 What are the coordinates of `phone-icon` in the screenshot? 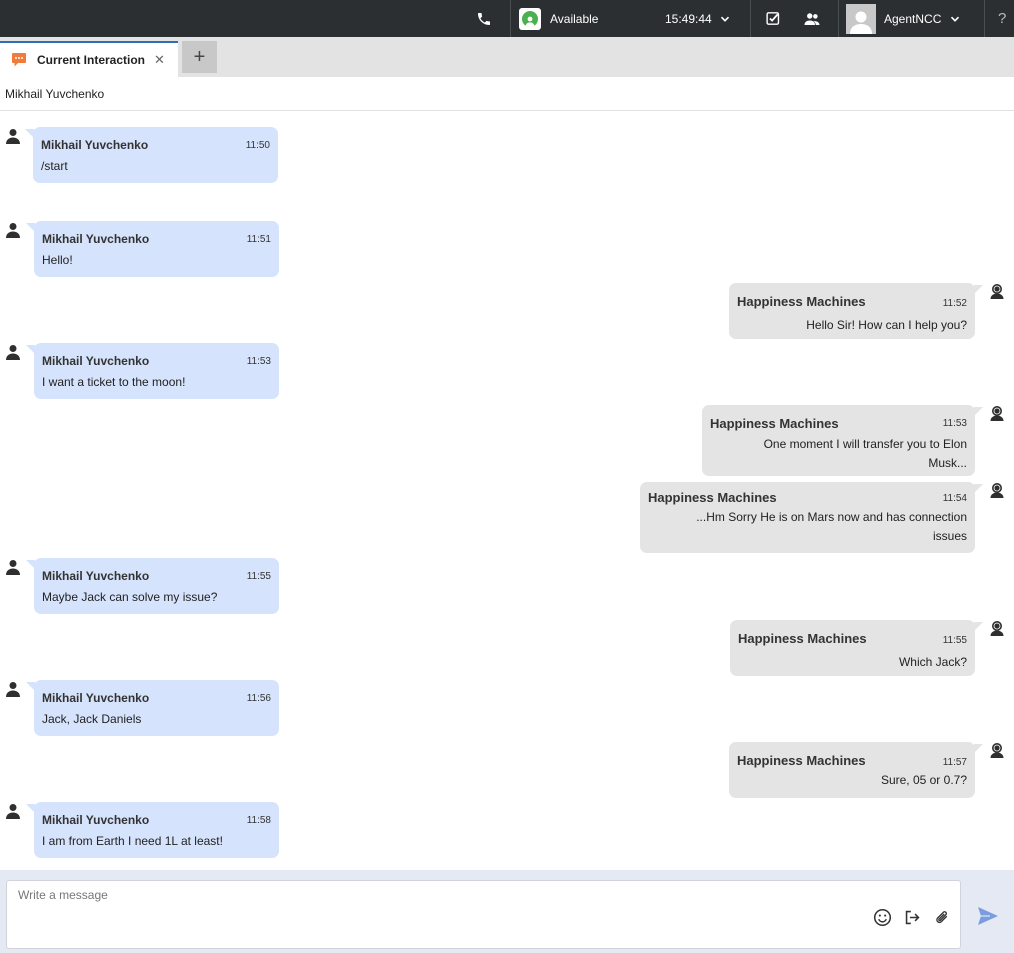 It's located at (484, 18).